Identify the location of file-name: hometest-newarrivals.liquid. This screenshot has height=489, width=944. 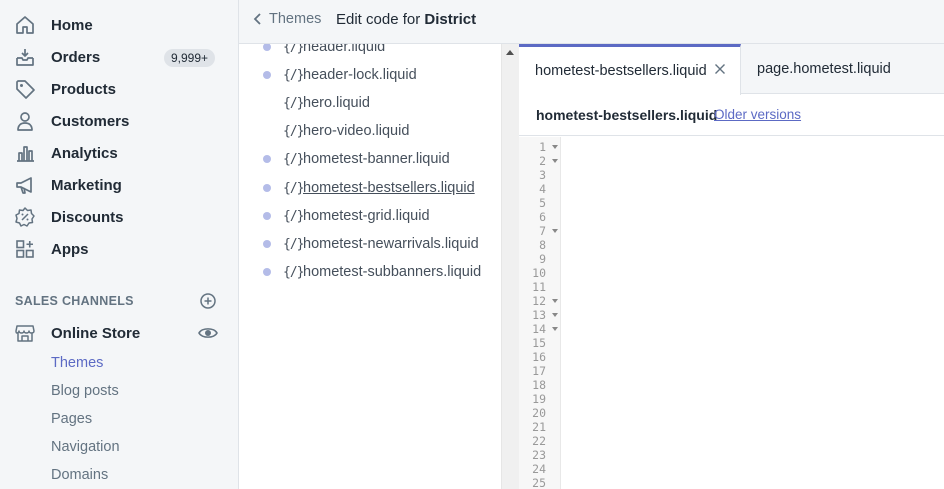
(391, 244).